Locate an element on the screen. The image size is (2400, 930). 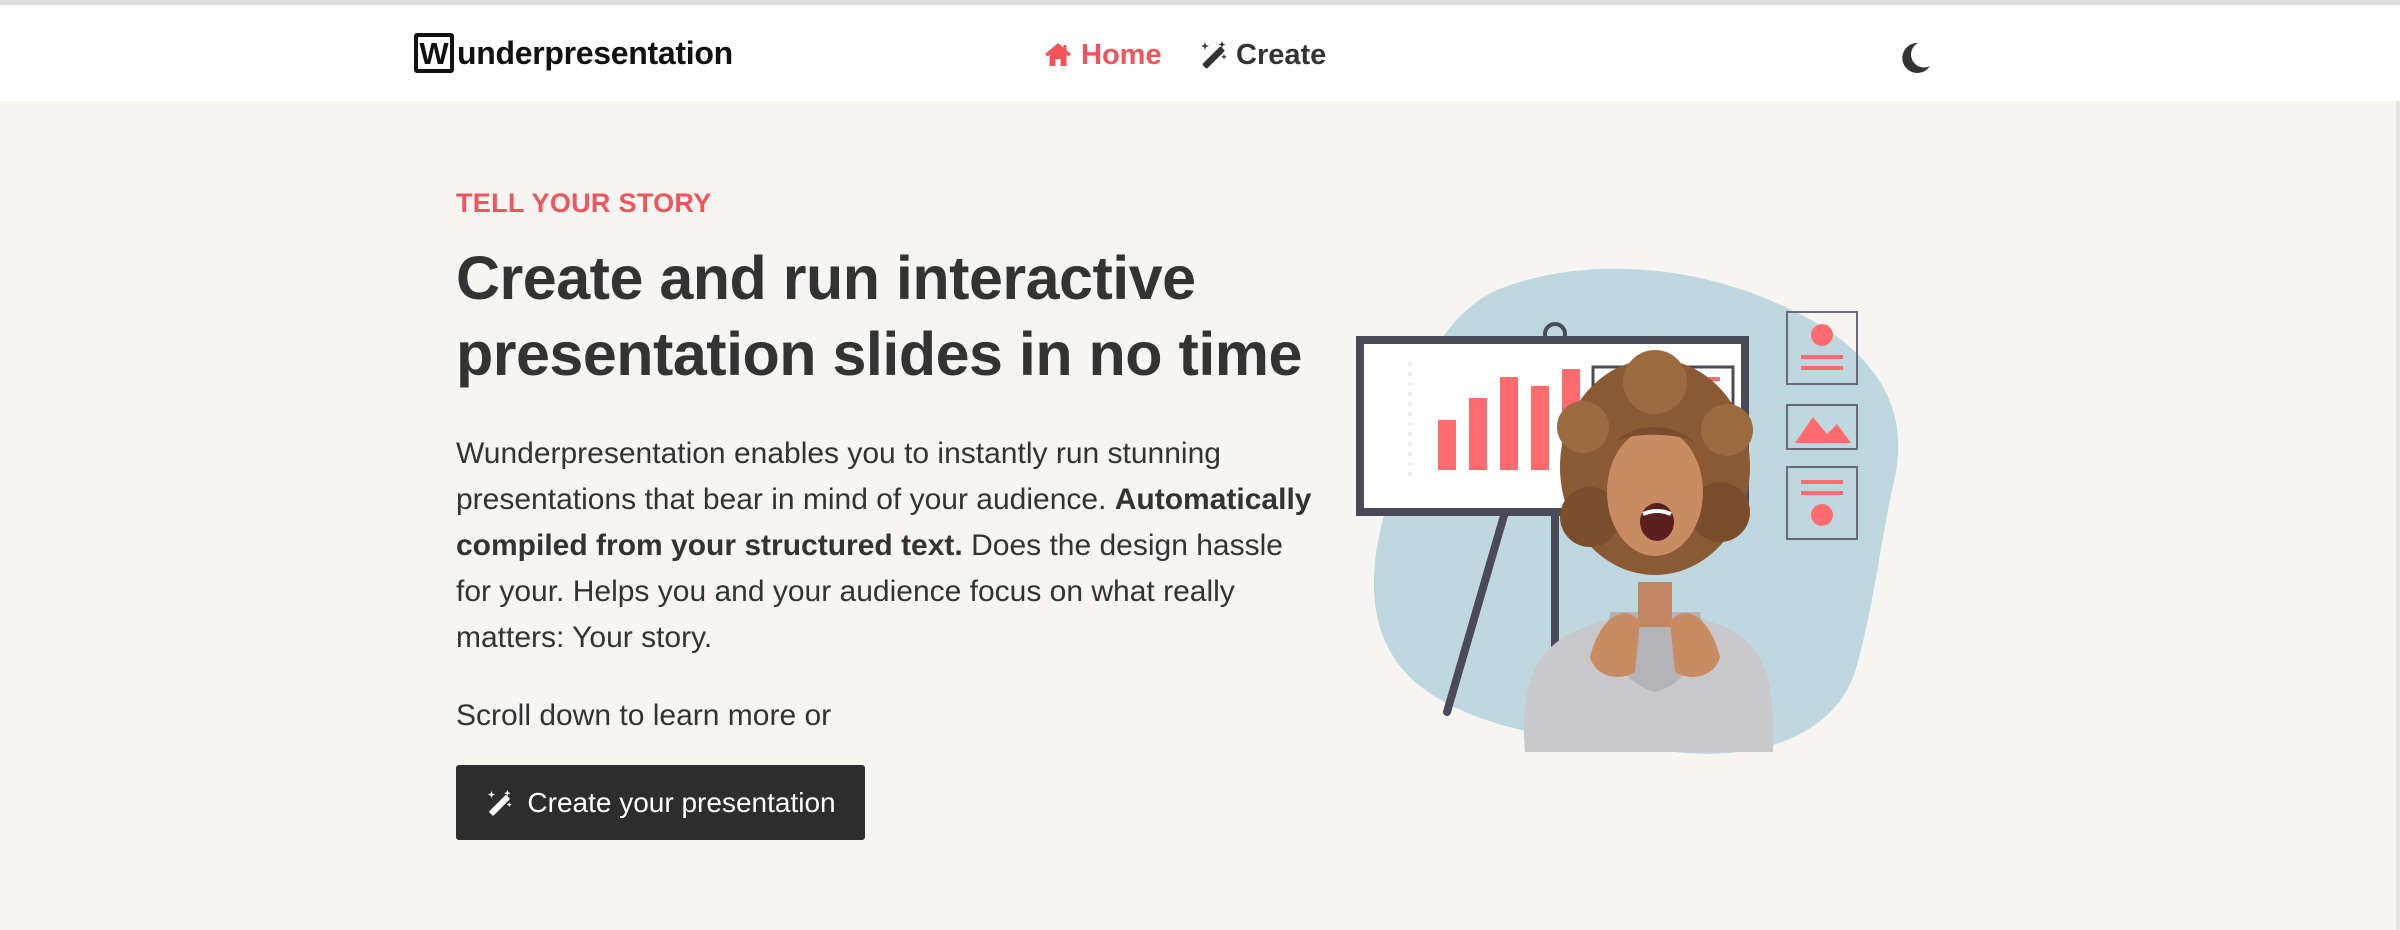
hero-eyebrow: TELL YOUR STORY is located at coordinates (584, 203).